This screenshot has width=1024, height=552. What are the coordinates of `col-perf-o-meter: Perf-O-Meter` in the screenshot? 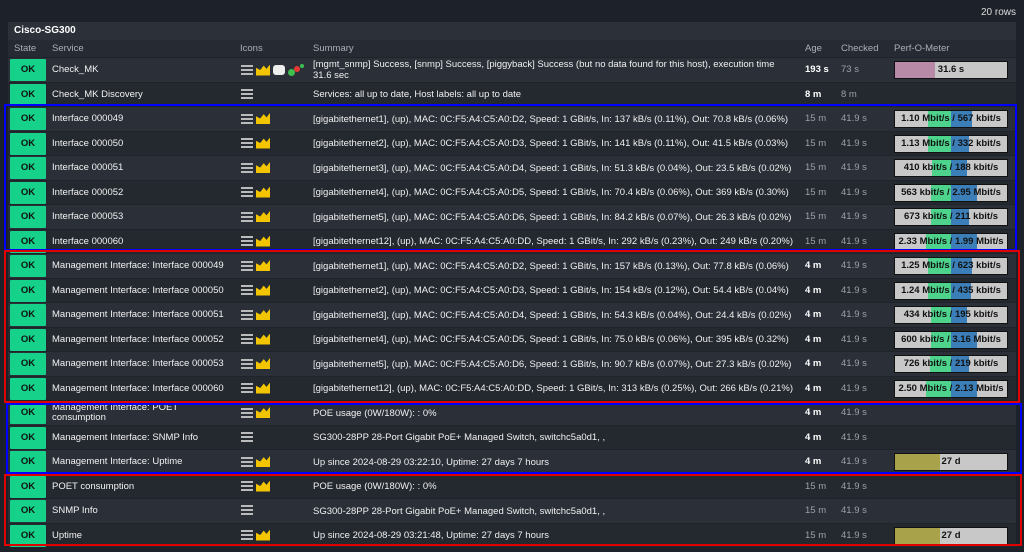 It's located at (921, 48).